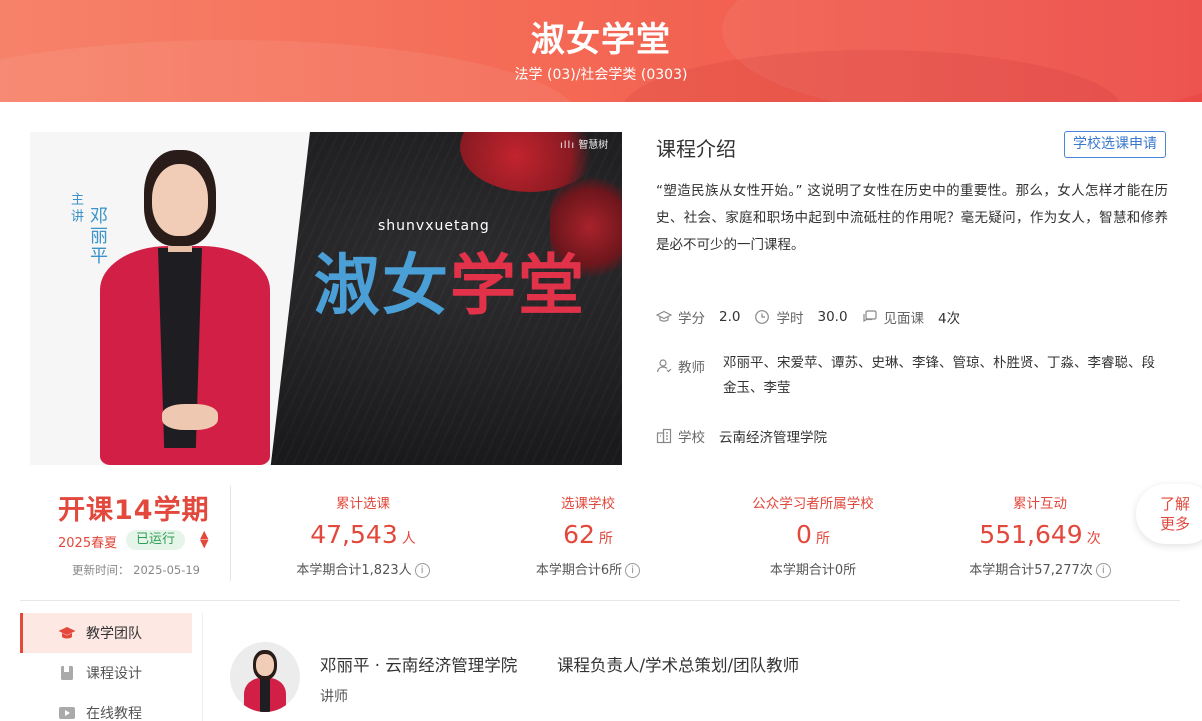 The width and height of the screenshot is (1202, 721). What do you see at coordinates (418, 664) in the screenshot?
I see `teacher-name: 邓丽平 · 云南经济管理学院` at bounding box center [418, 664].